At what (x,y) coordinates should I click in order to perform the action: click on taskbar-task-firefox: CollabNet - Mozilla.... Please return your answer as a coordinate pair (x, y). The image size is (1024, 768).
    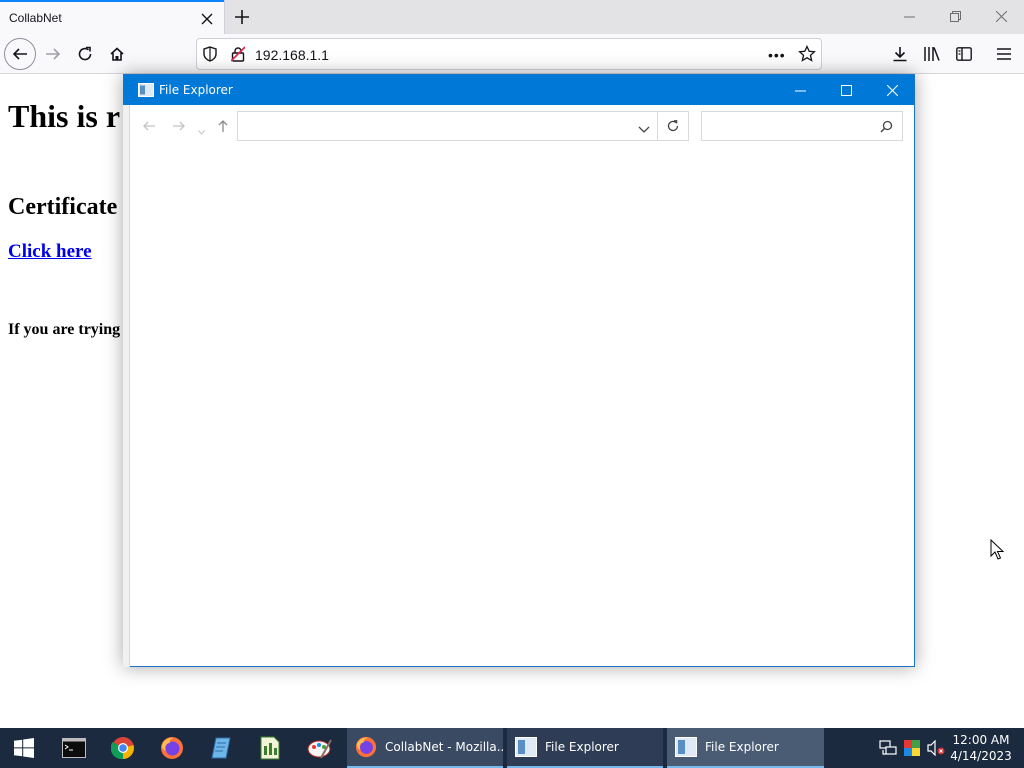
    Looking at the image, I should click on (425, 748).